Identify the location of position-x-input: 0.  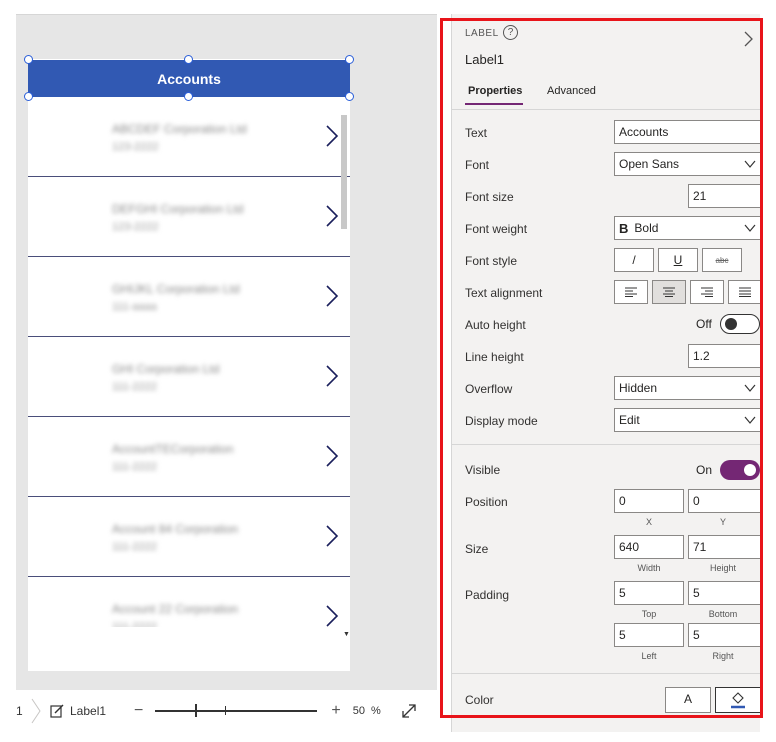
(649, 501).